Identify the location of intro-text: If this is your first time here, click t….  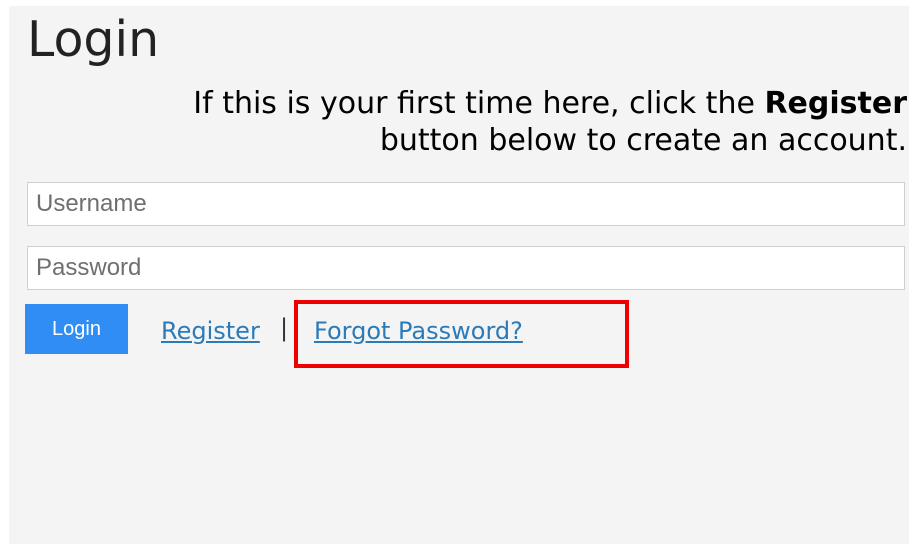
(497, 122).